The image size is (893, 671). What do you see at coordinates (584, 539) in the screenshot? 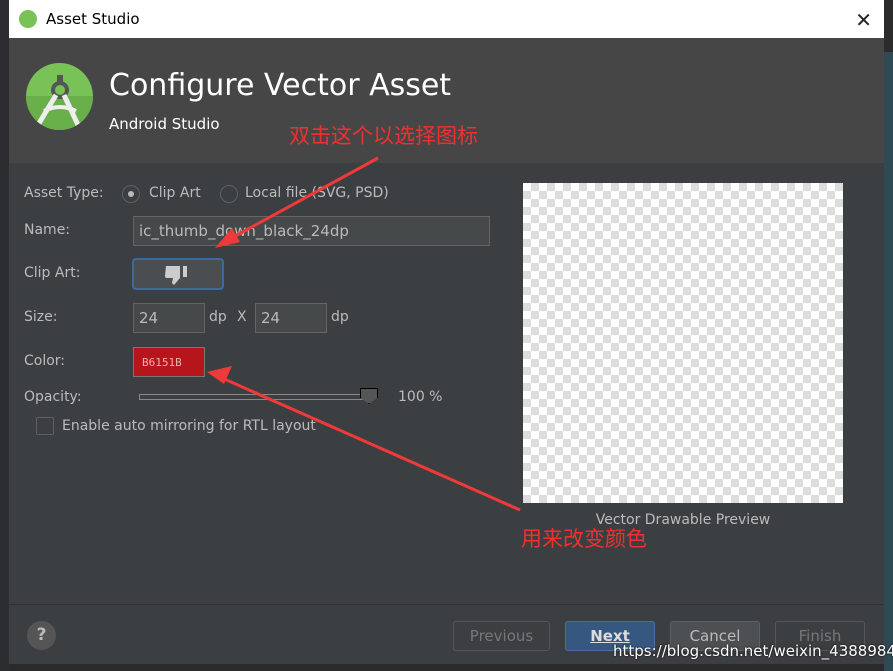
I see `annotation-color: 用来改变颜色` at bounding box center [584, 539].